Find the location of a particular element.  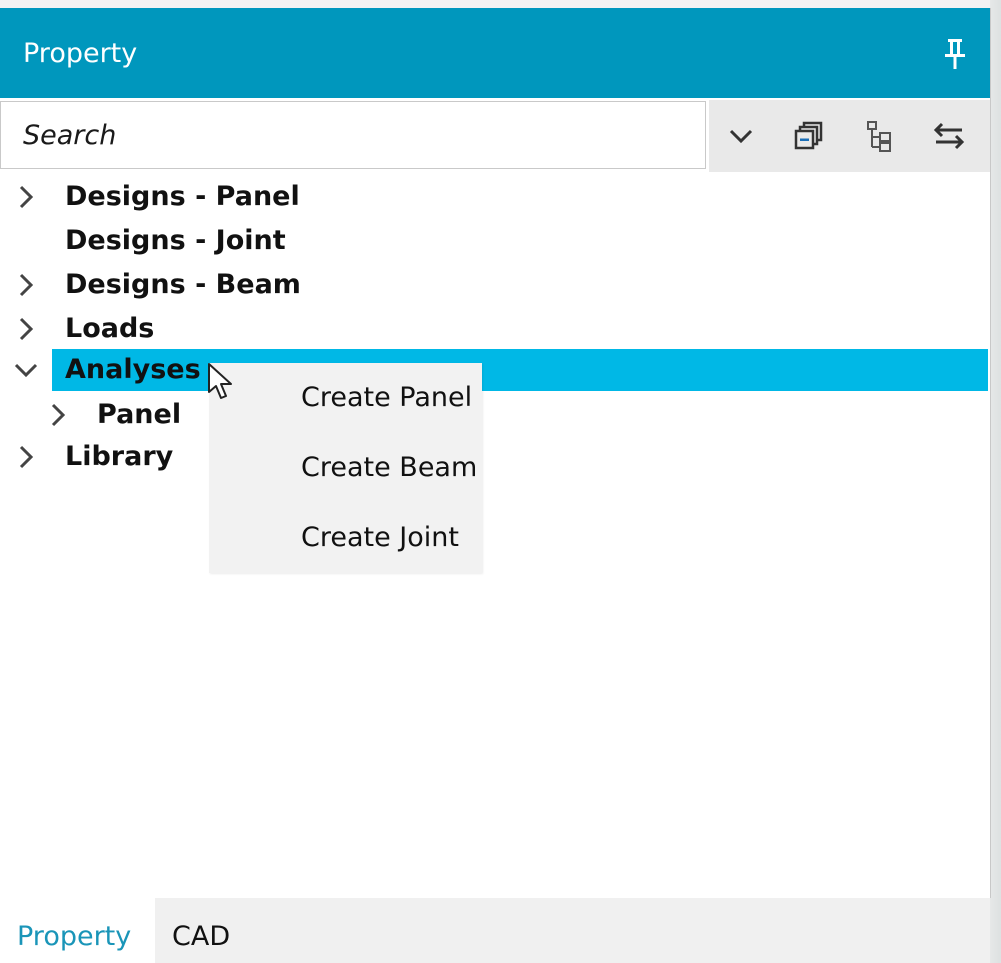

tree-view-button is located at coordinates (879, 136).